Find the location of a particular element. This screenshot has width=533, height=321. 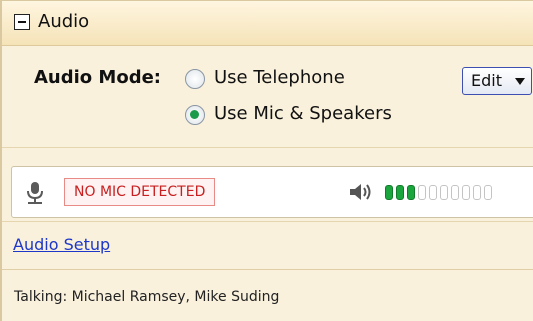

radio-use-telephone-label: Use Telephone is located at coordinates (279, 77).